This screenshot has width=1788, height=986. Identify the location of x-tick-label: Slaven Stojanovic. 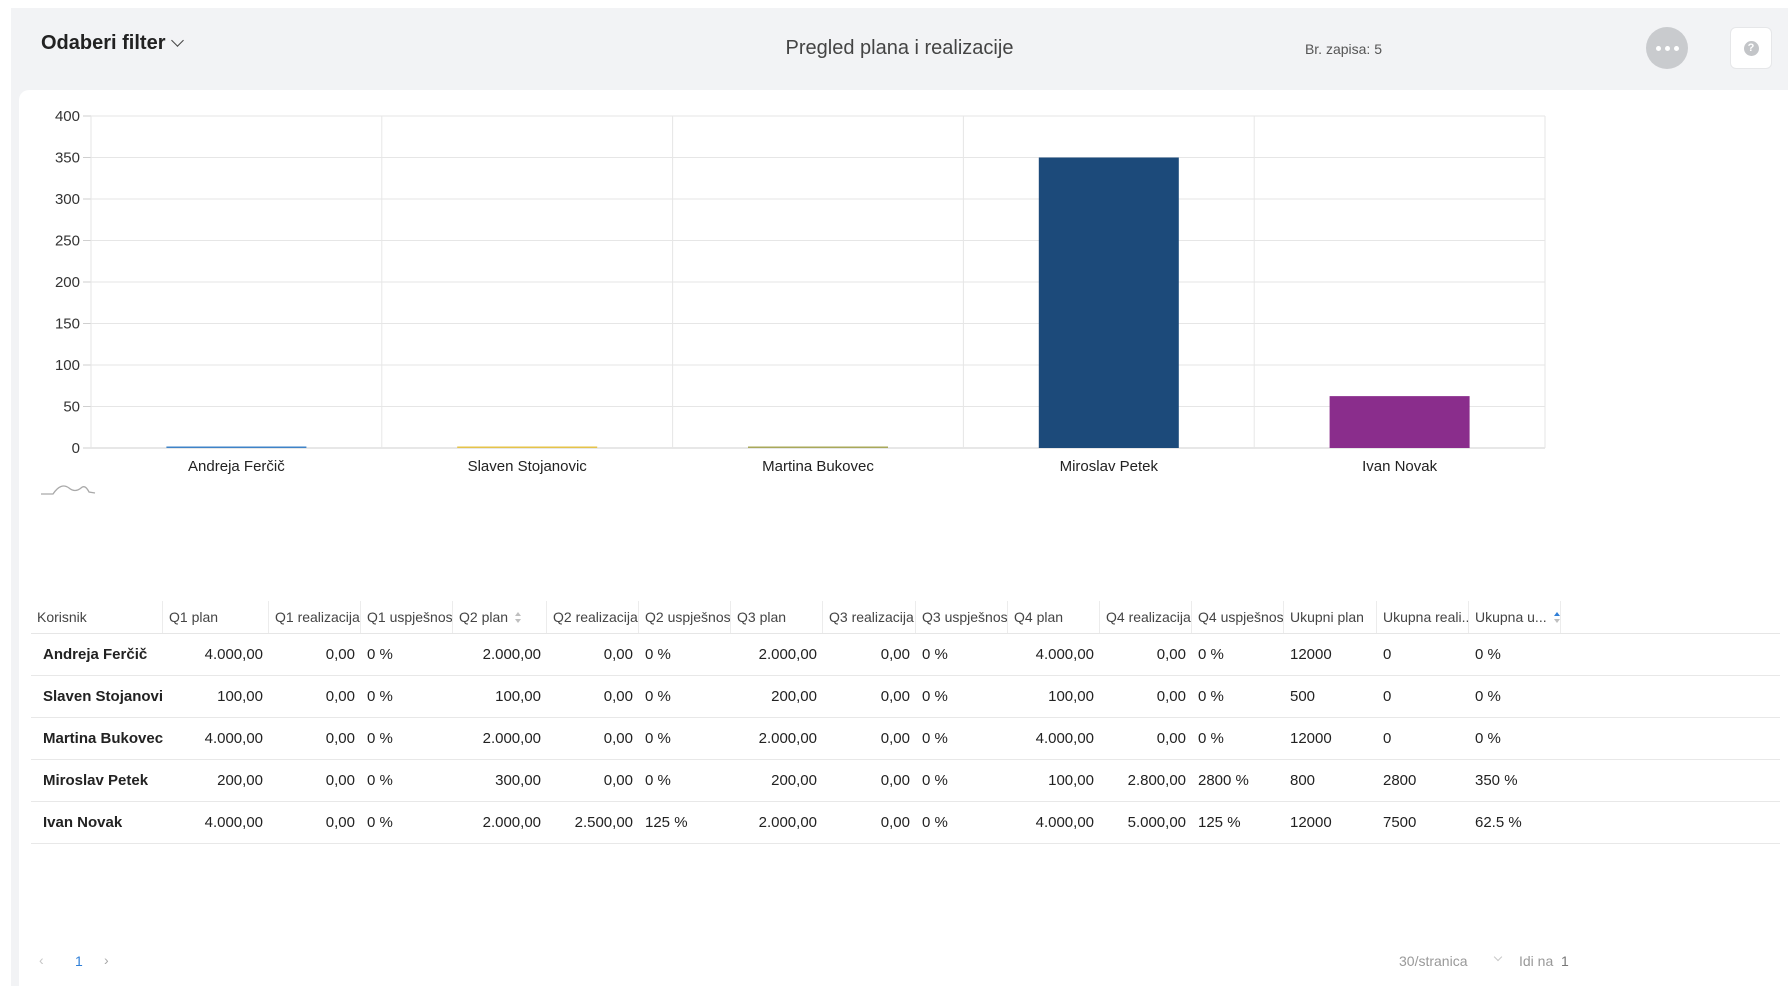
(528, 466).